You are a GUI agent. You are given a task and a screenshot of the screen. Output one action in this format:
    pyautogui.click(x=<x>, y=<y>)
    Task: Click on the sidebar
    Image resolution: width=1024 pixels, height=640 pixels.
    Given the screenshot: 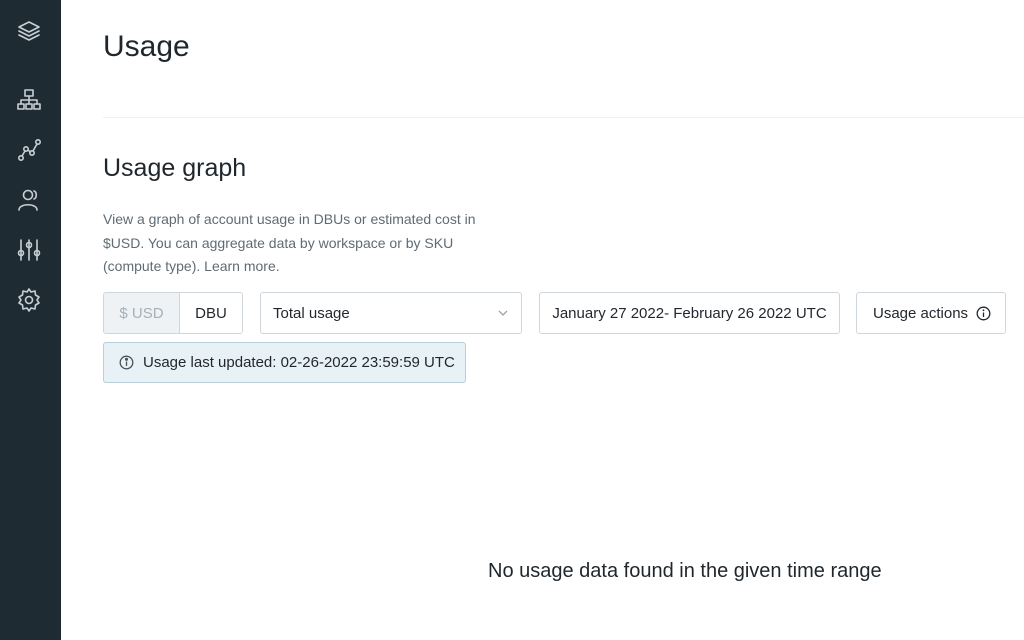 What is the action you would take?
    pyautogui.click(x=30, y=320)
    